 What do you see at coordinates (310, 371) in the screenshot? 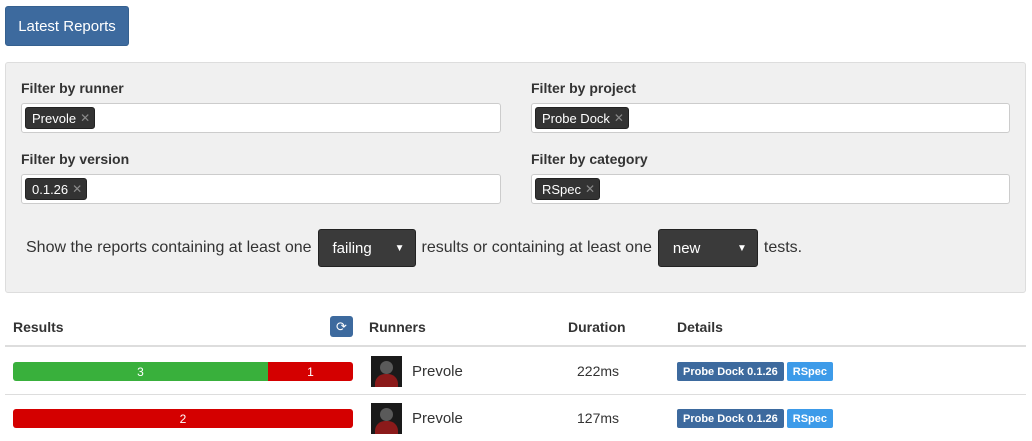
I see `failed-segment: 1` at bounding box center [310, 371].